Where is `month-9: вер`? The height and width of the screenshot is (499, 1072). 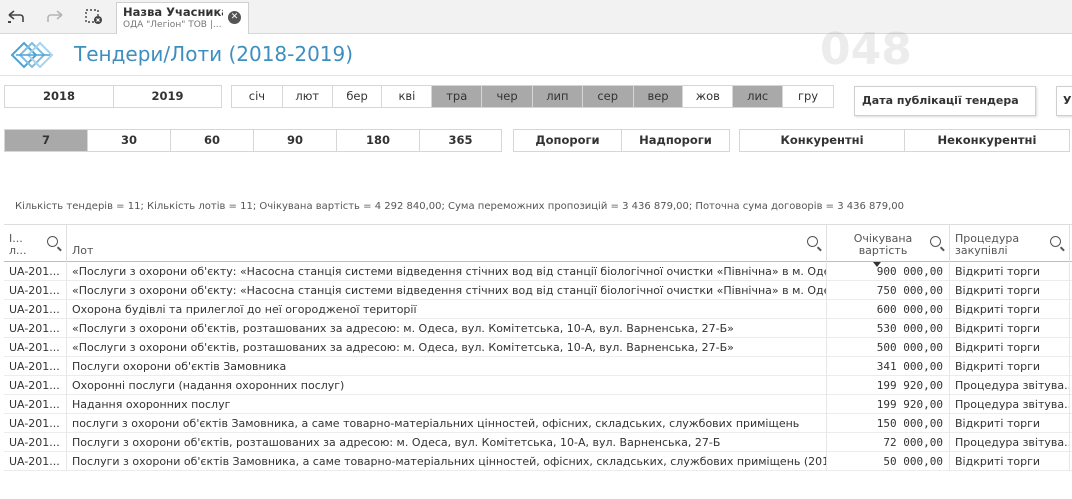
month-9: вер is located at coordinates (658, 96).